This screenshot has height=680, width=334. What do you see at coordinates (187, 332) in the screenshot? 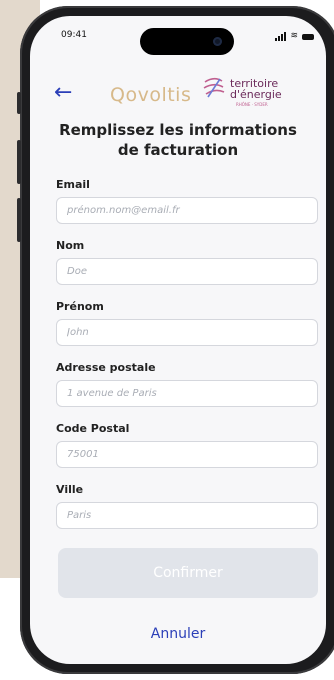
I see `prenom-field` at bounding box center [187, 332].